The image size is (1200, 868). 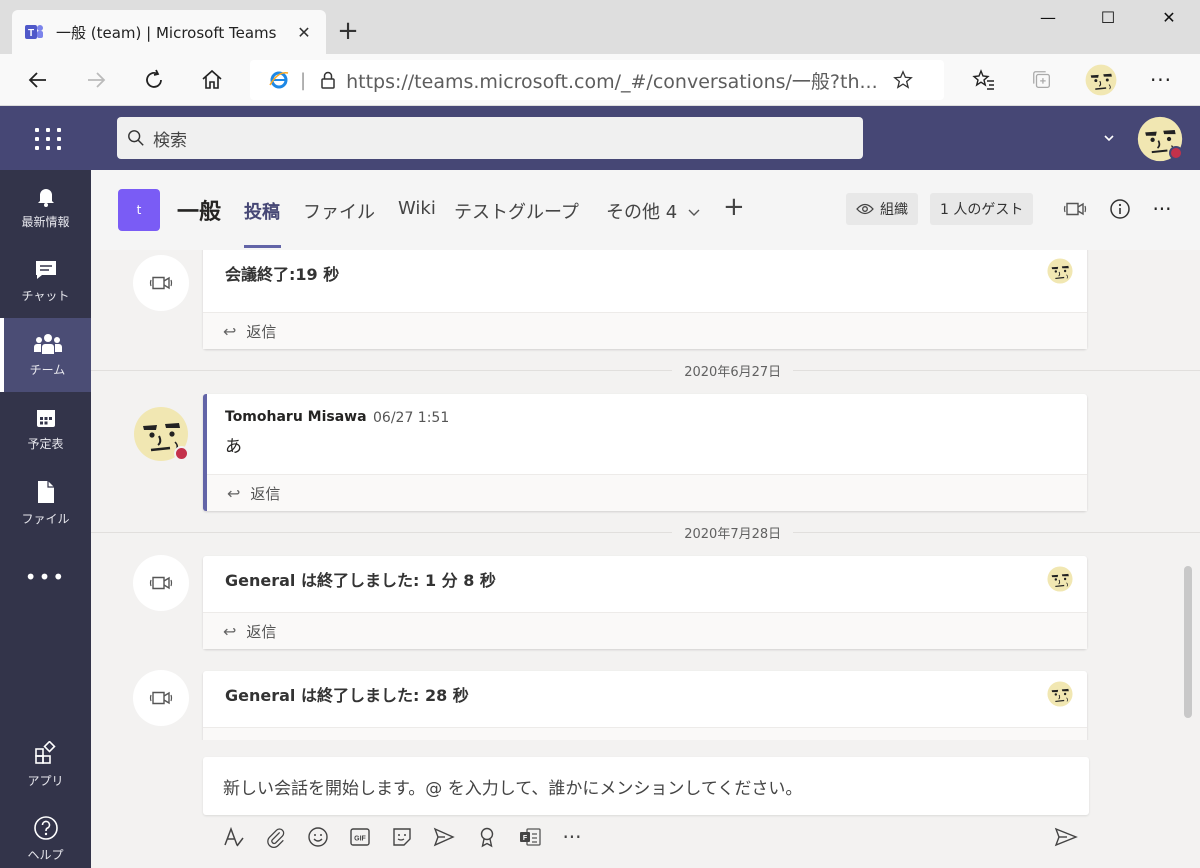 I want to click on message-time: 06/27 1:51, so click(x=411, y=418).